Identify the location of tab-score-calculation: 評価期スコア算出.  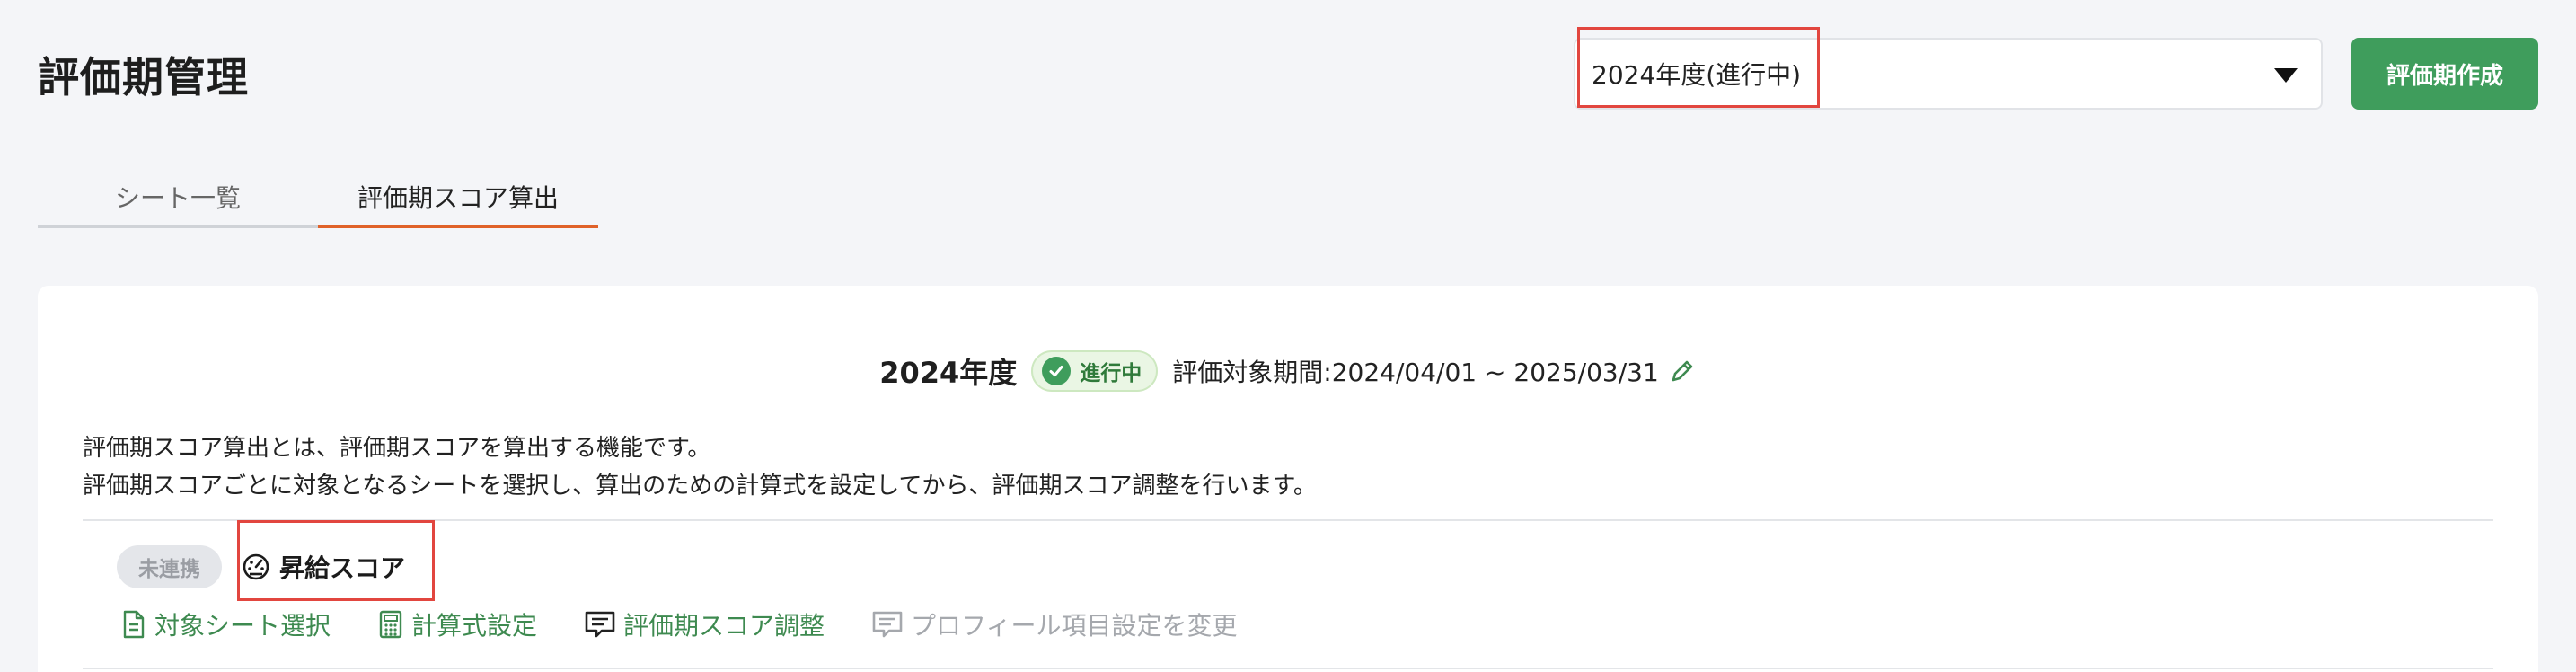
(458, 198).